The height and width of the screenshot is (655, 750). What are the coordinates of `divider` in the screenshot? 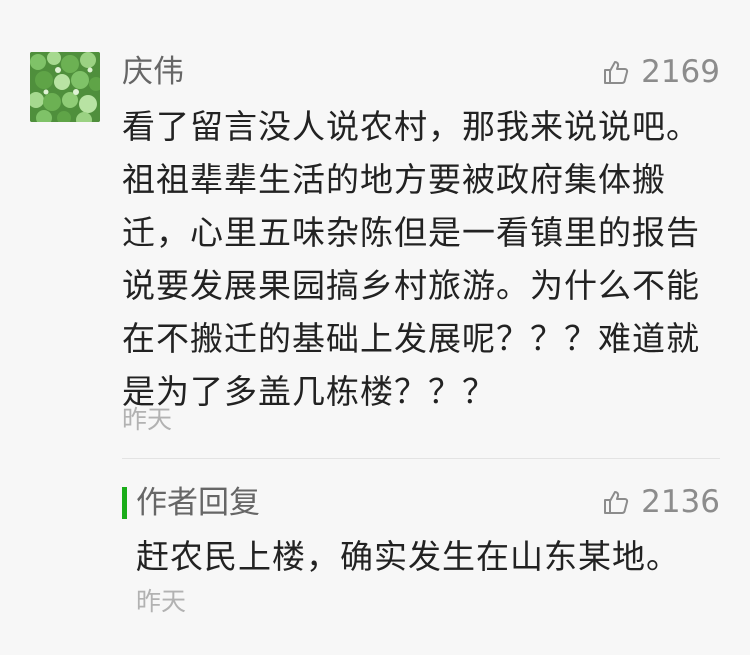 It's located at (421, 458).